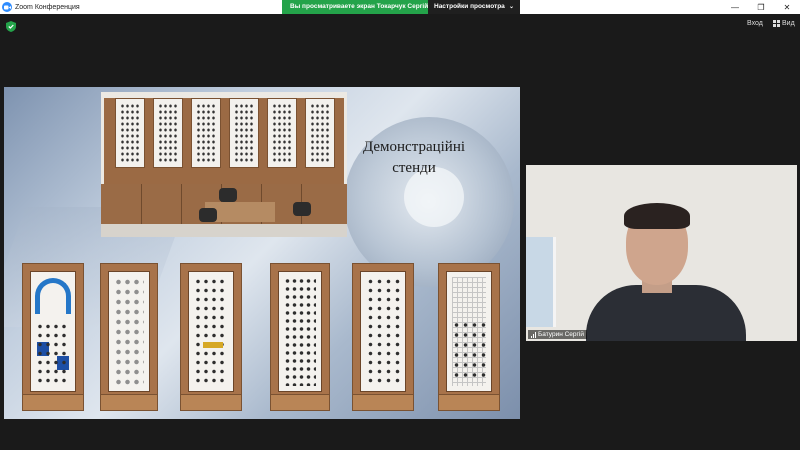 The width and height of the screenshot is (800, 450). What do you see at coordinates (533, 334) in the screenshot?
I see `mic-level-icon` at bounding box center [533, 334].